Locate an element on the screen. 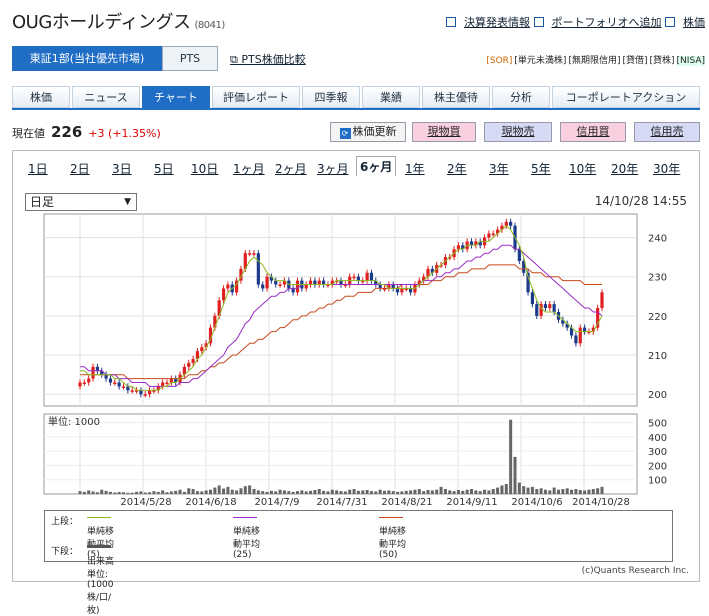  ma5-swatch is located at coordinates (99, 517).